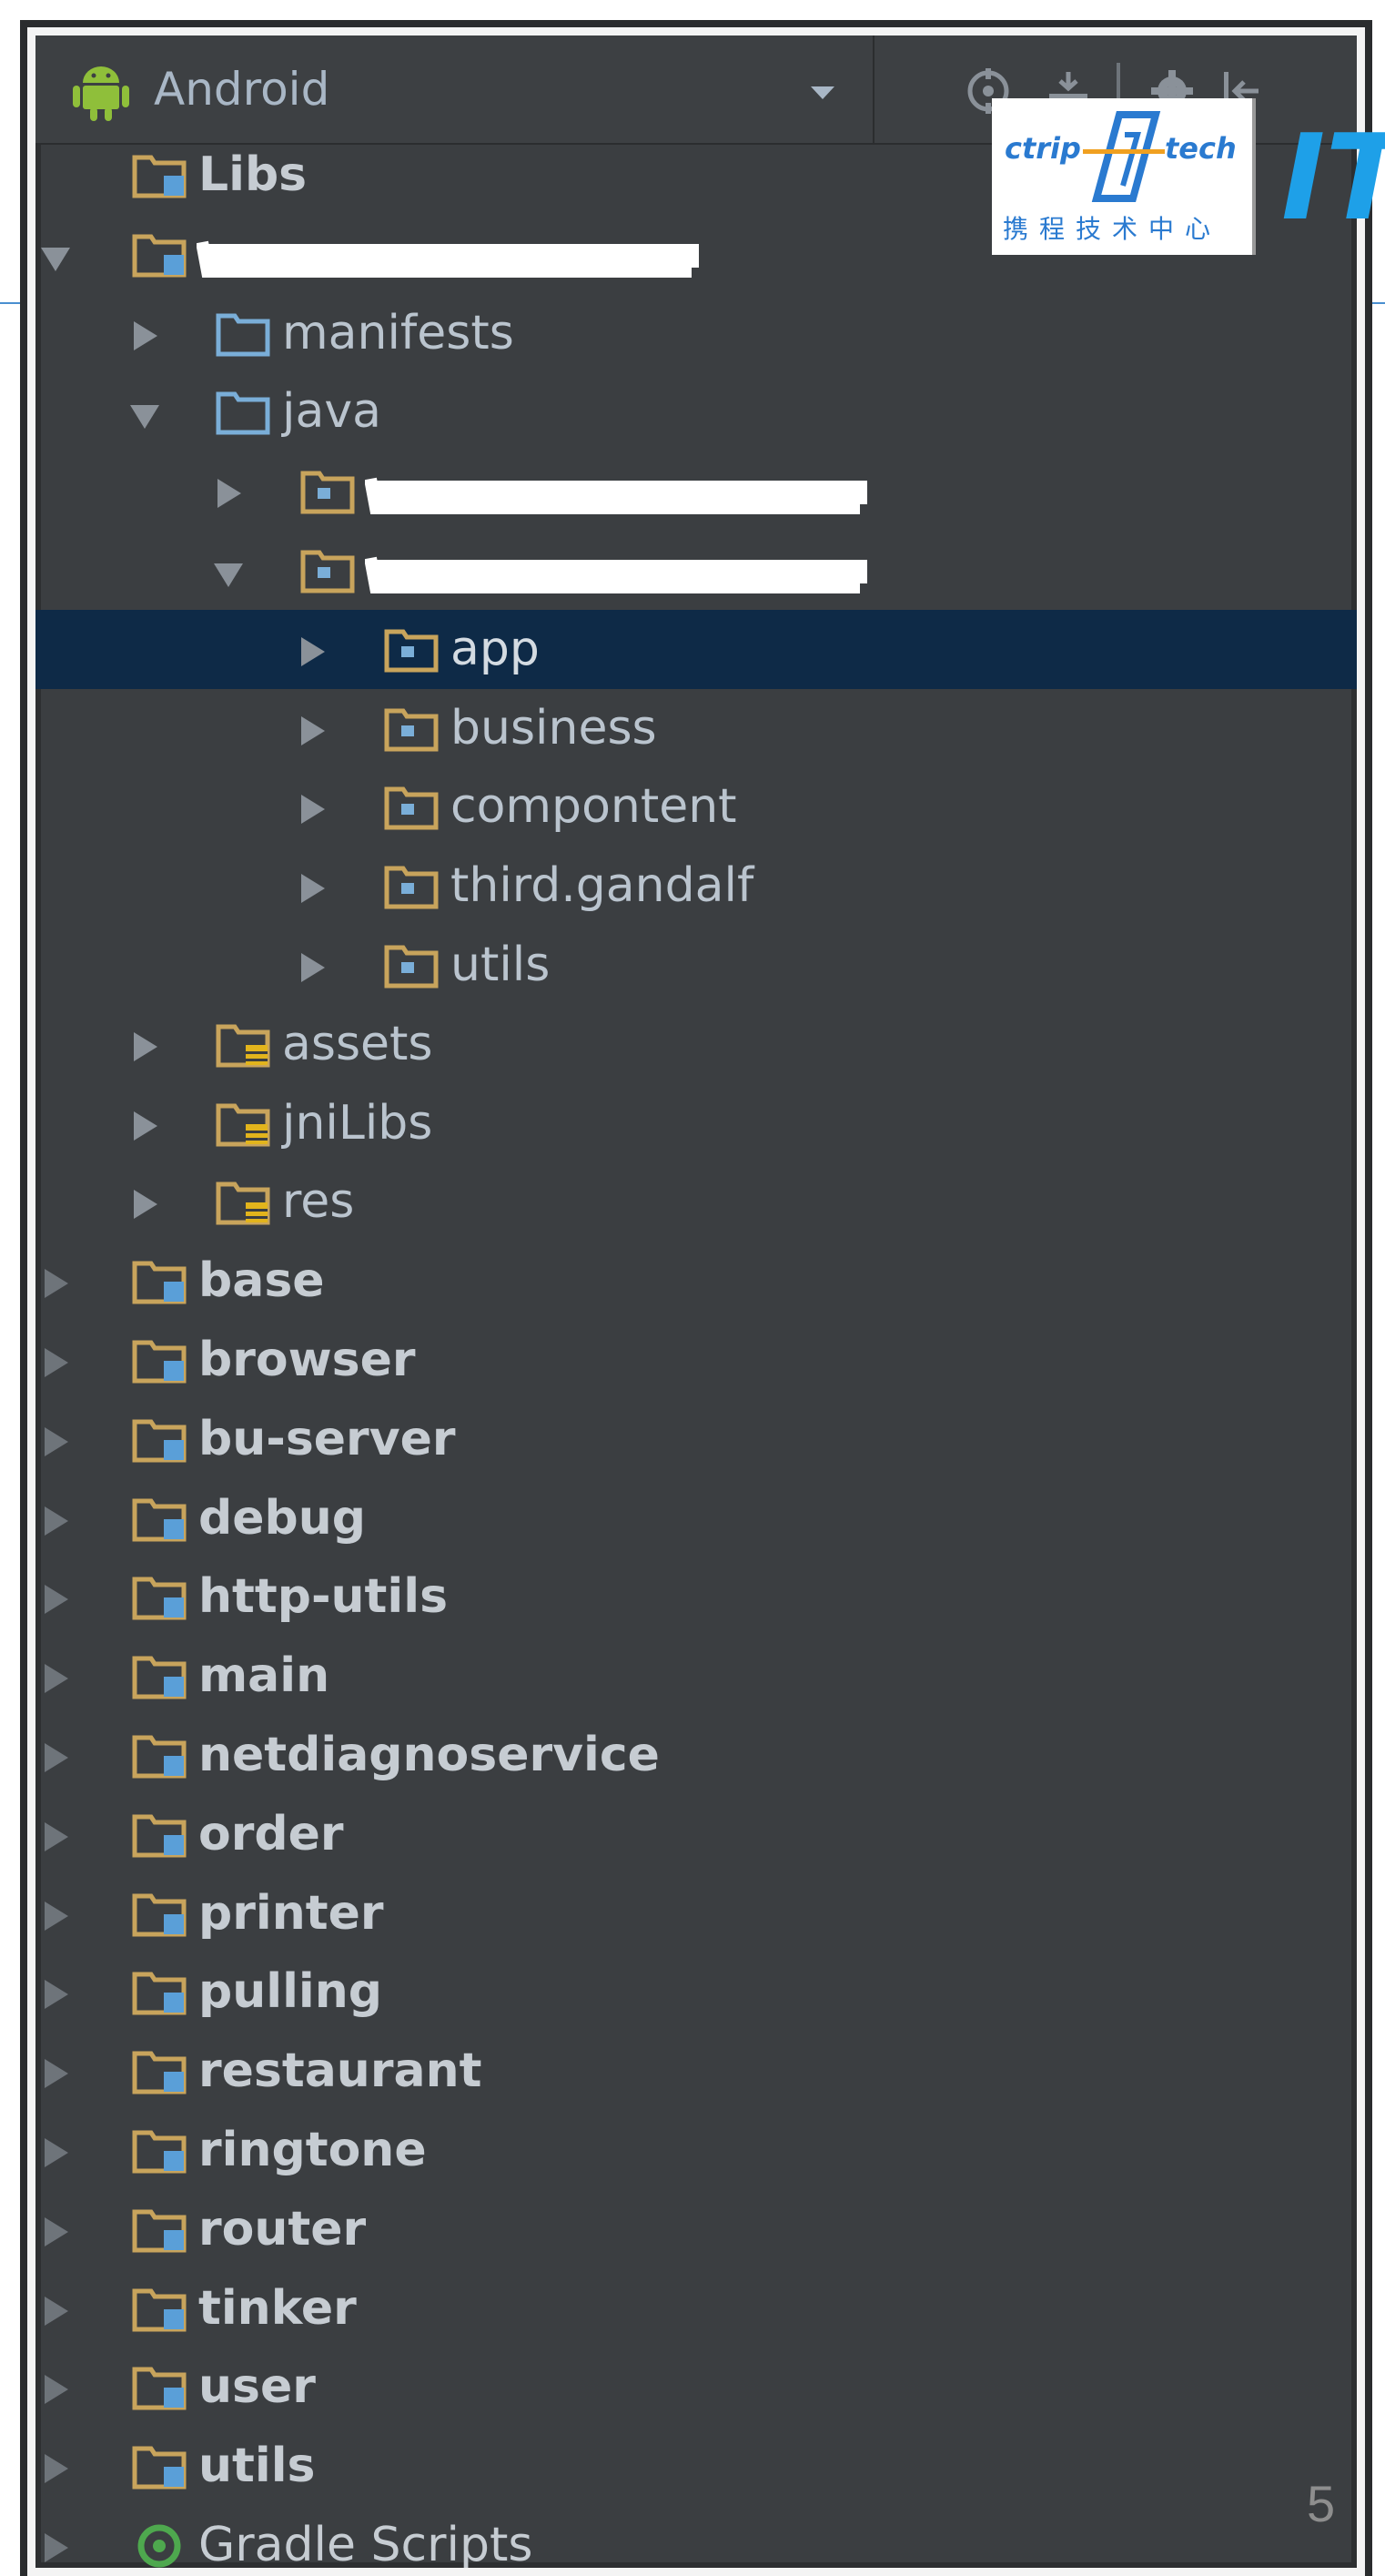 The height and width of the screenshot is (2576, 1385). Describe the element at coordinates (318, 1202) in the screenshot. I see `tree-row-label: res` at that location.